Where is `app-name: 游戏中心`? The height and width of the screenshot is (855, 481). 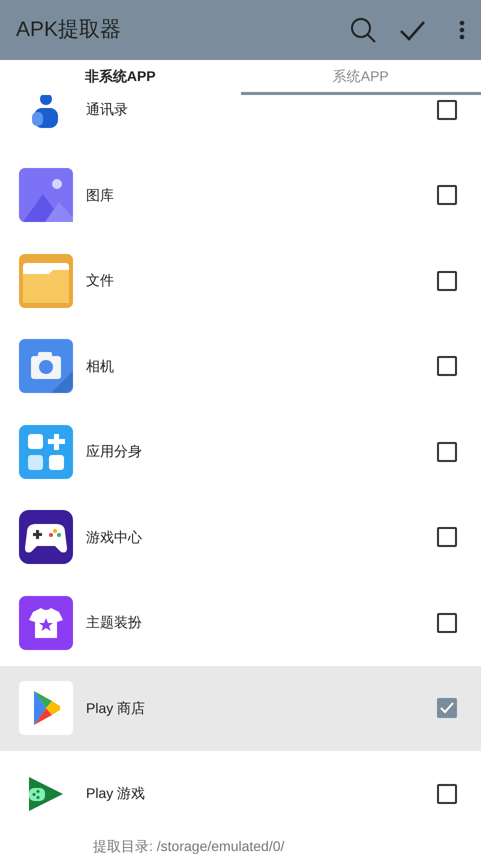 app-name: 游戏中心 is located at coordinates (114, 537).